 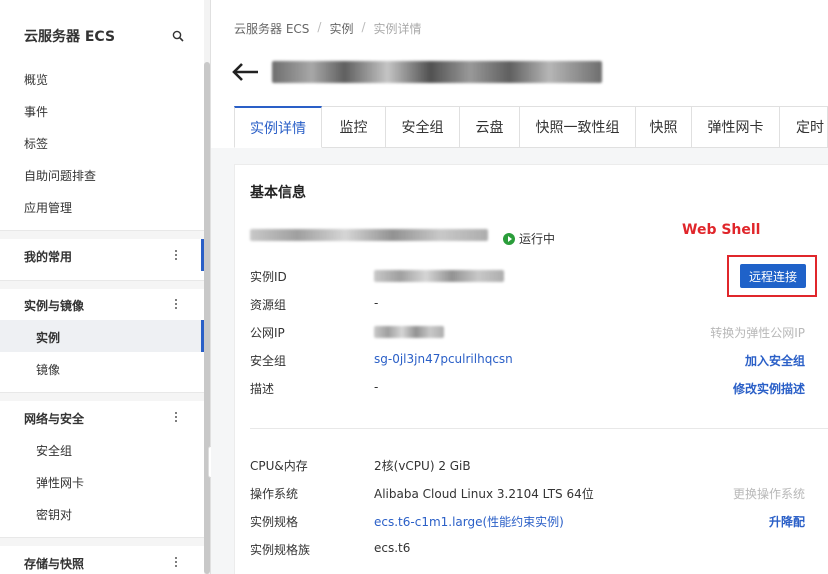 I want to click on label-os: 操作系统, so click(x=274, y=494).